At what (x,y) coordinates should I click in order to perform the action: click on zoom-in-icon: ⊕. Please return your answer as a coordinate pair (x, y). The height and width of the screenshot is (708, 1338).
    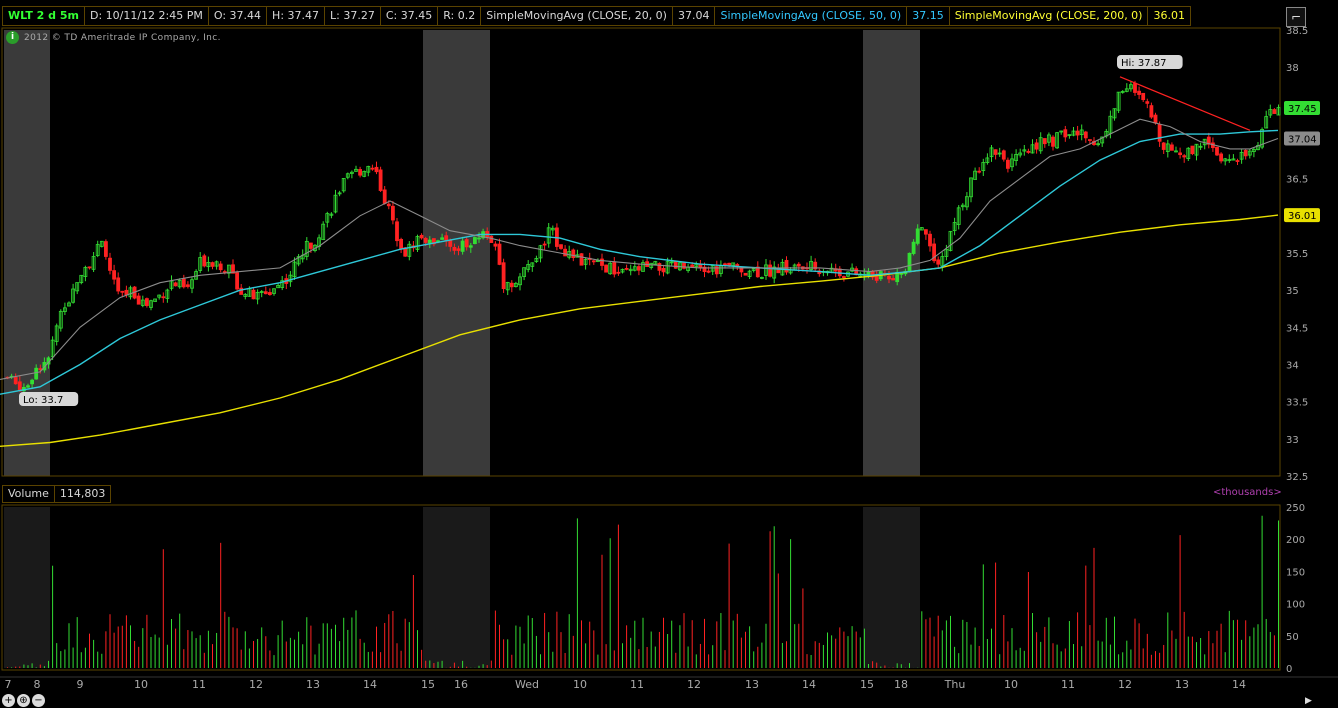
    Looking at the image, I should click on (23, 700).